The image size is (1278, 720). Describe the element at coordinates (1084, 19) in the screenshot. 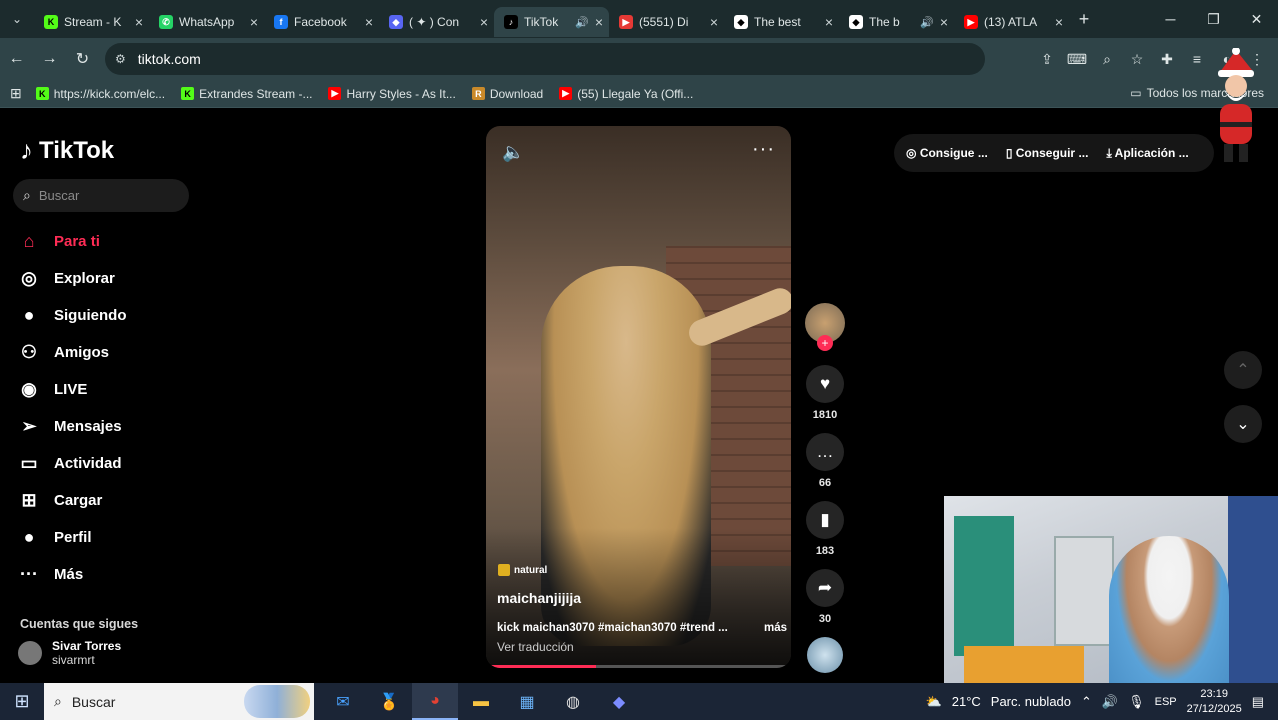

I see `new-tab-button: +` at that location.